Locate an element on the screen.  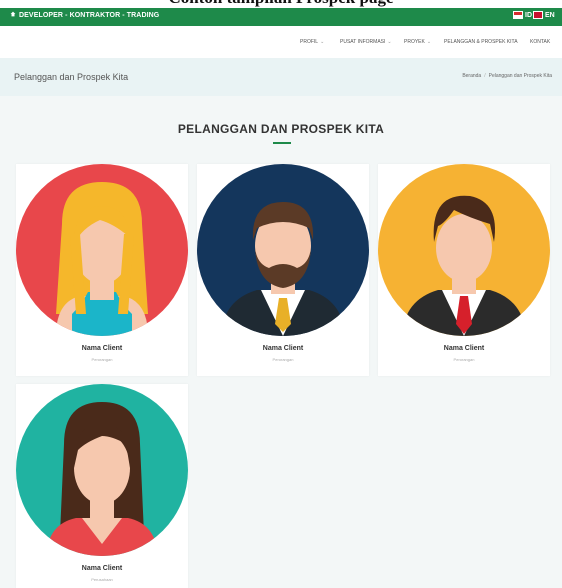
top-bar: DEVELOPER - KONTRAKTOR - TRADING ID EN is located at coordinates (281, 17).